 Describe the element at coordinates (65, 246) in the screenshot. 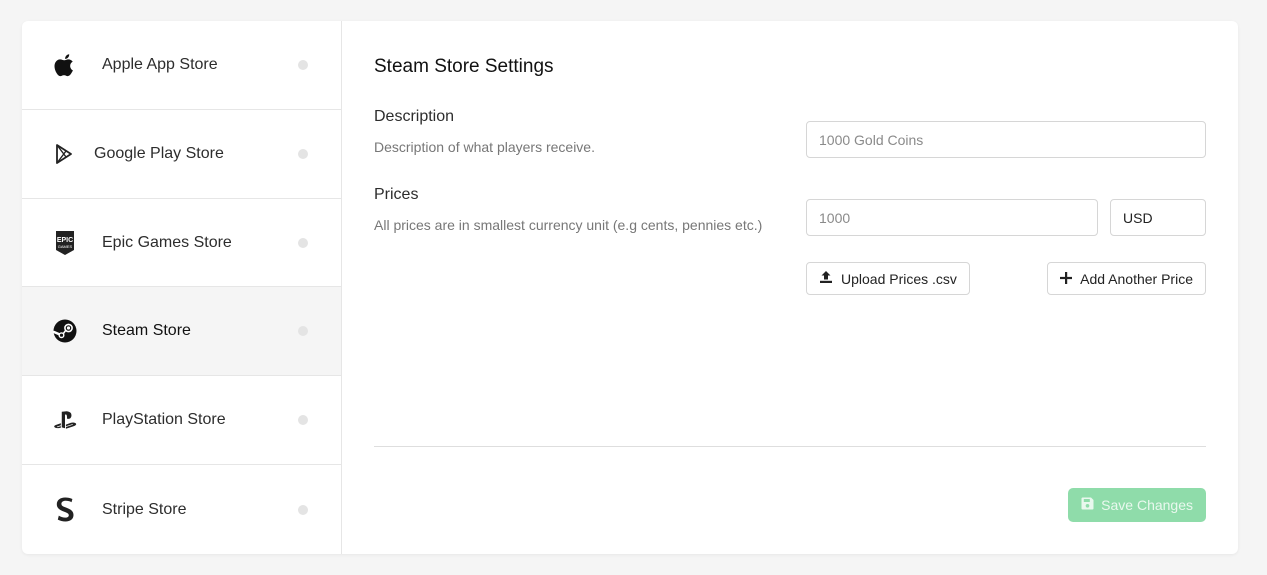

I see `svg-text: GAMES` at that location.